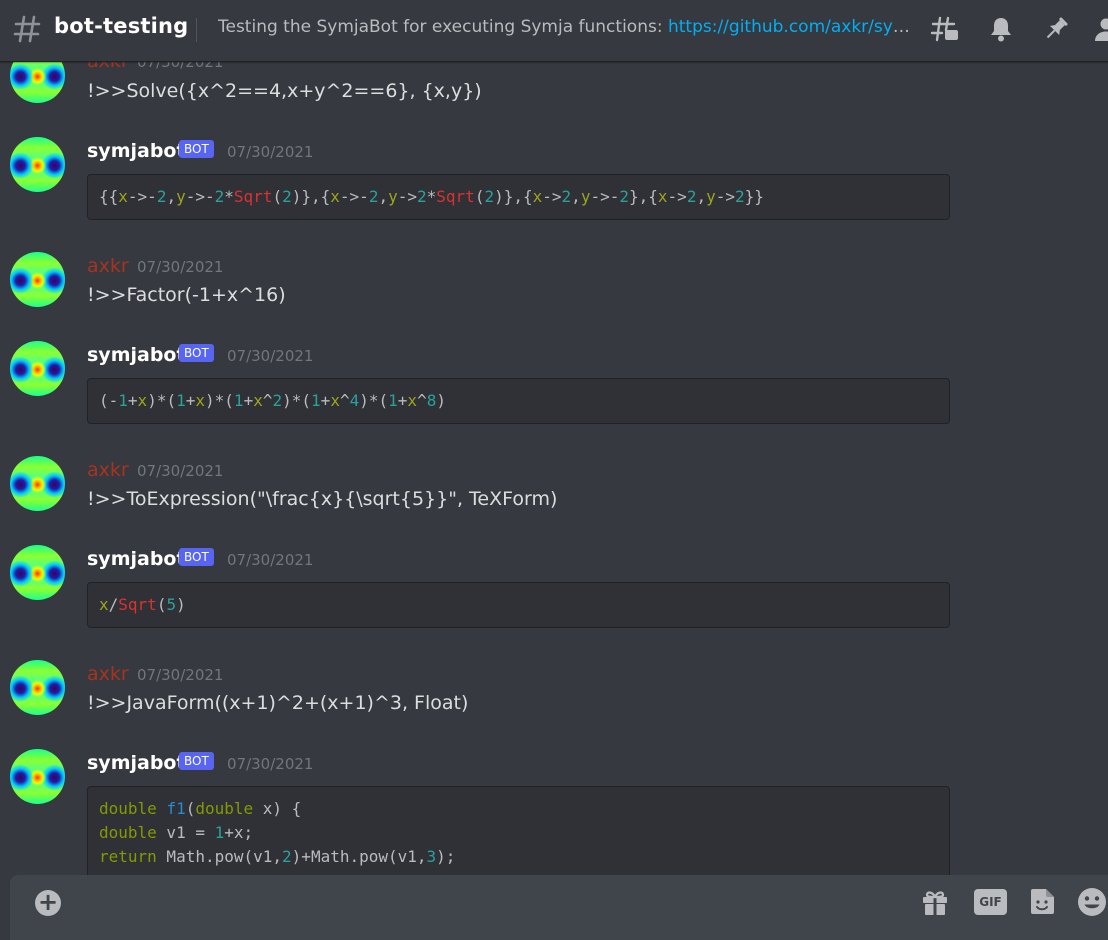 This screenshot has width=1108, height=940. I want to click on members-icon, so click(1100, 29).